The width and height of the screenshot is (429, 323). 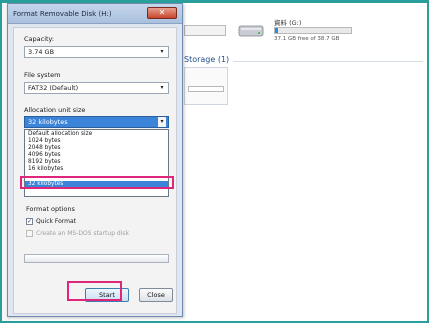 I want to click on dialog-titlebar: Format Removable Disk (H:) ✕, so click(x=95, y=14).